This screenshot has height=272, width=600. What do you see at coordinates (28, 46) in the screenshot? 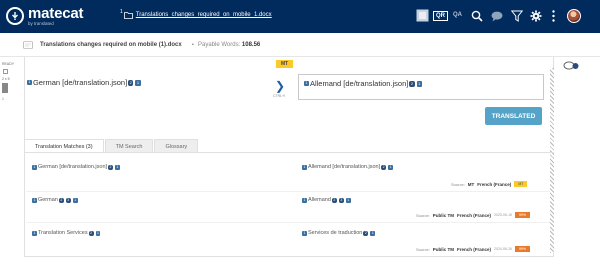
I see `document-icon` at bounding box center [28, 46].